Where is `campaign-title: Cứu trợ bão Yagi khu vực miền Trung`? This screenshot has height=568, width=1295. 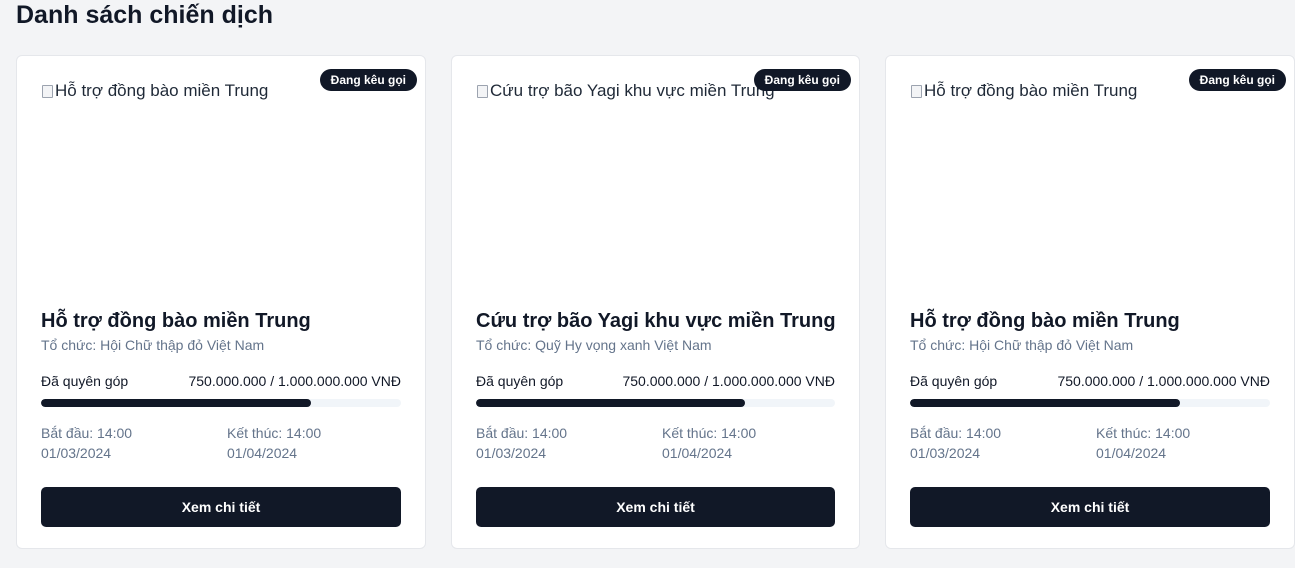
campaign-title: Cứu trợ bão Yagi khu vực miền Trung is located at coordinates (656, 321).